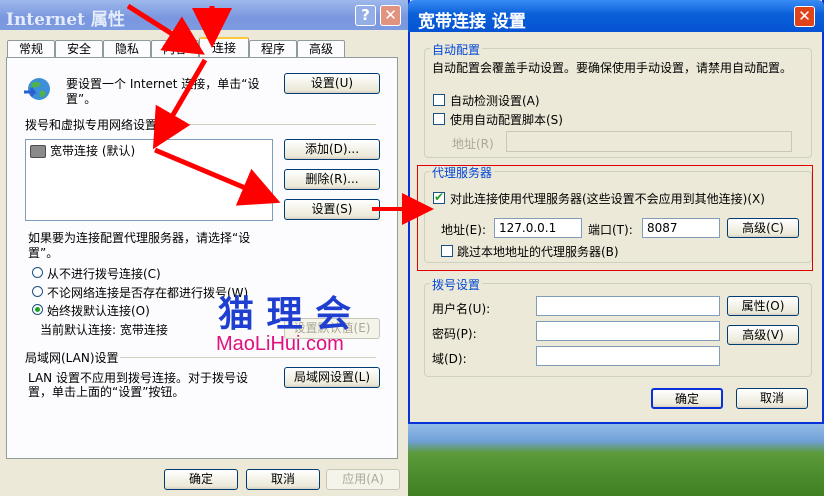 This screenshot has width=824, height=496. Describe the element at coordinates (612, 68) in the screenshot. I see `auto-config-description: 自动配置会覆盖手动设置。要确保使用手动设置，请禁用自动配置。` at that location.